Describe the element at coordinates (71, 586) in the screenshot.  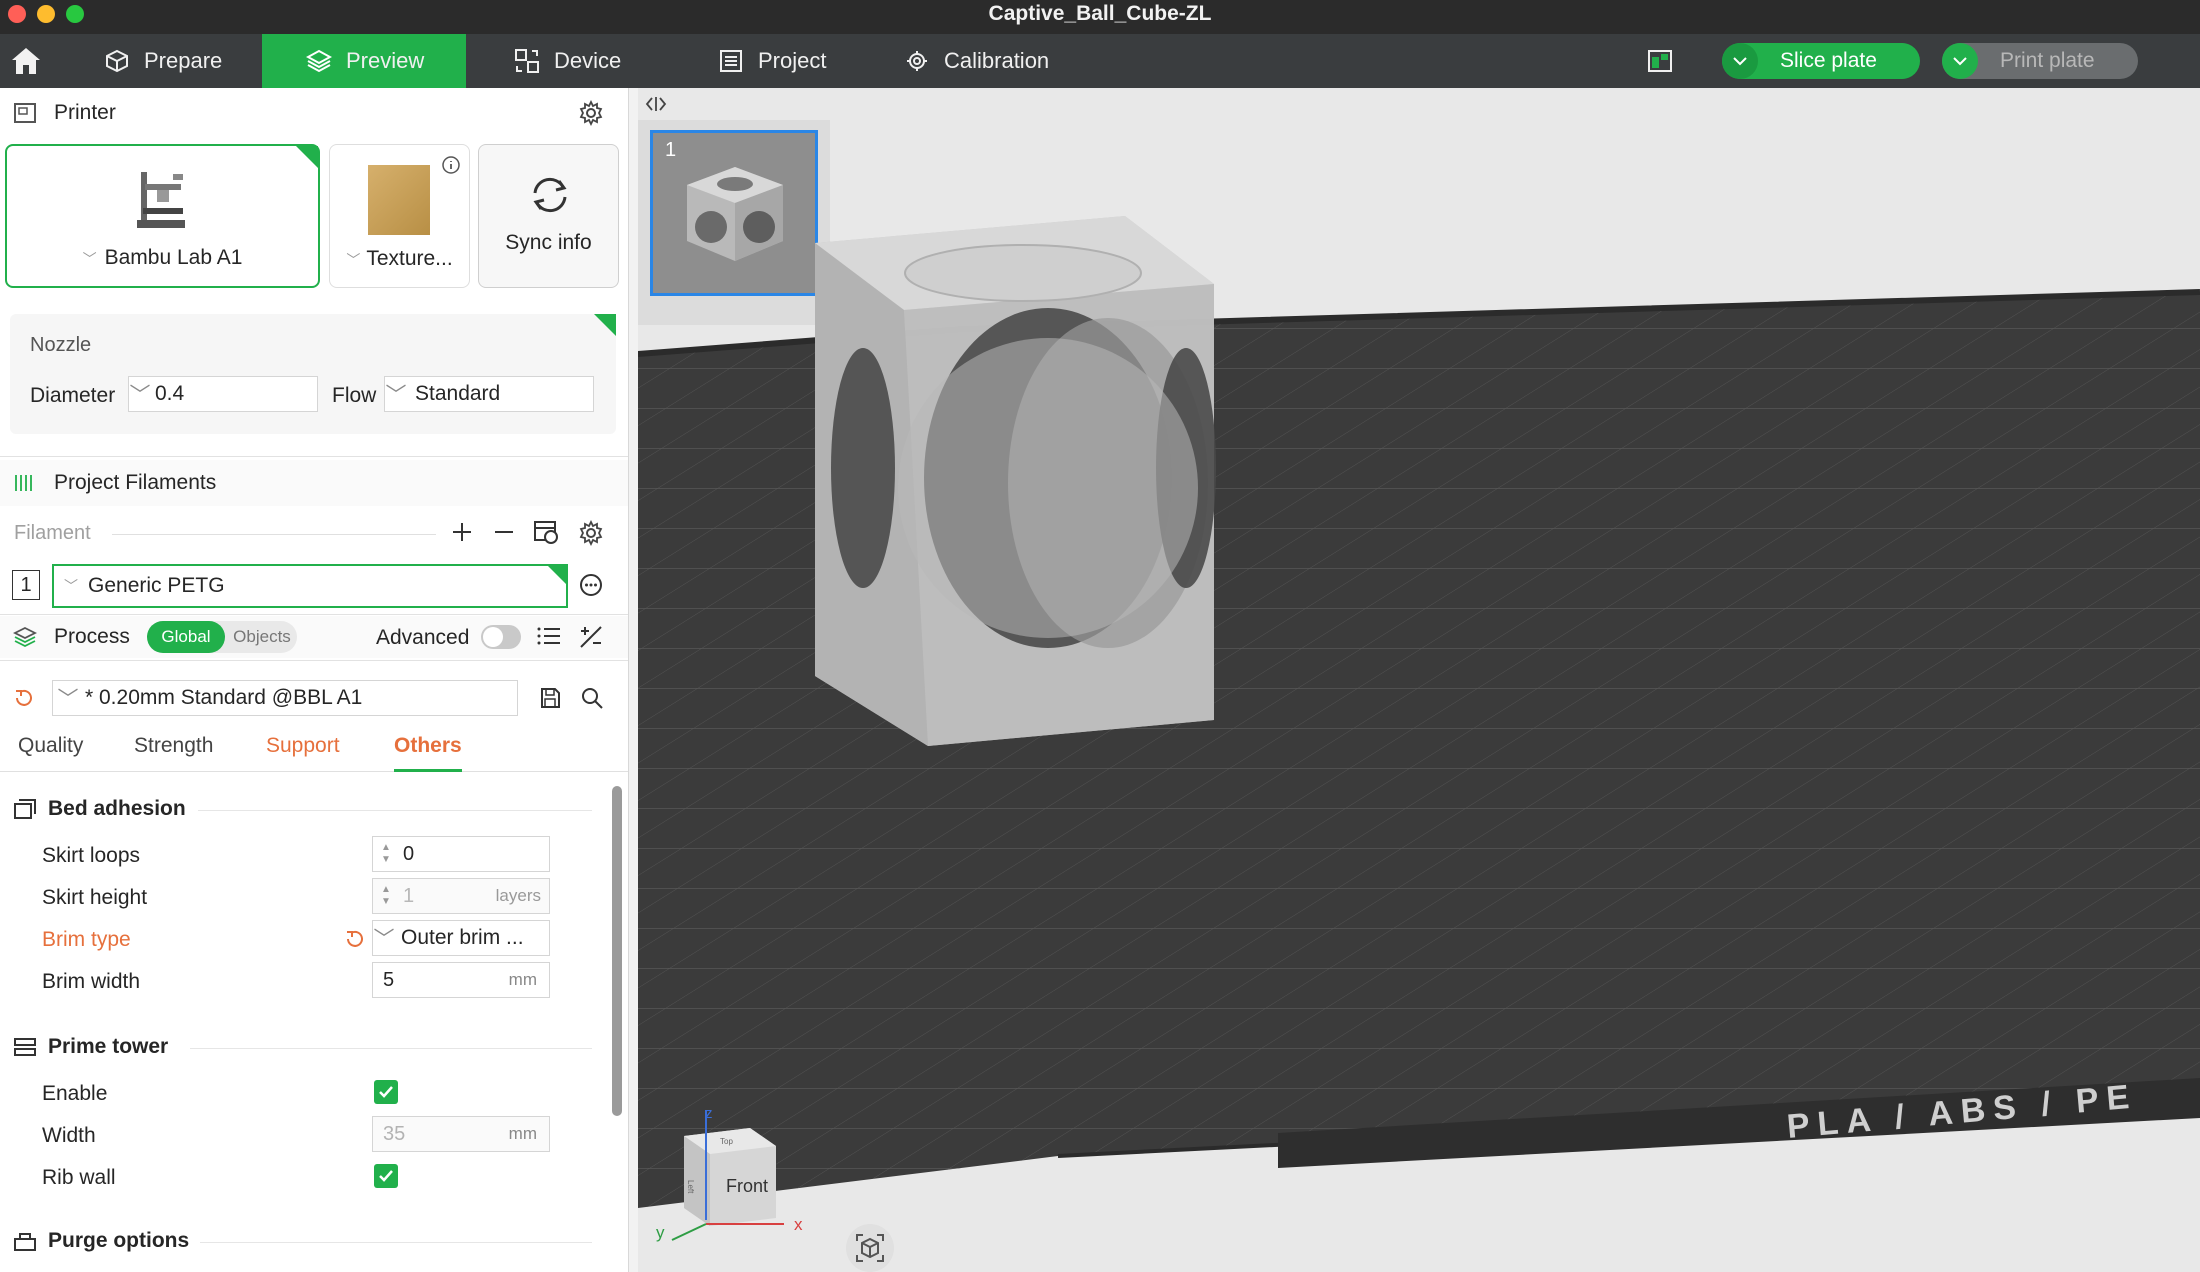
I see `chevron-down-icon: ﹀` at that location.